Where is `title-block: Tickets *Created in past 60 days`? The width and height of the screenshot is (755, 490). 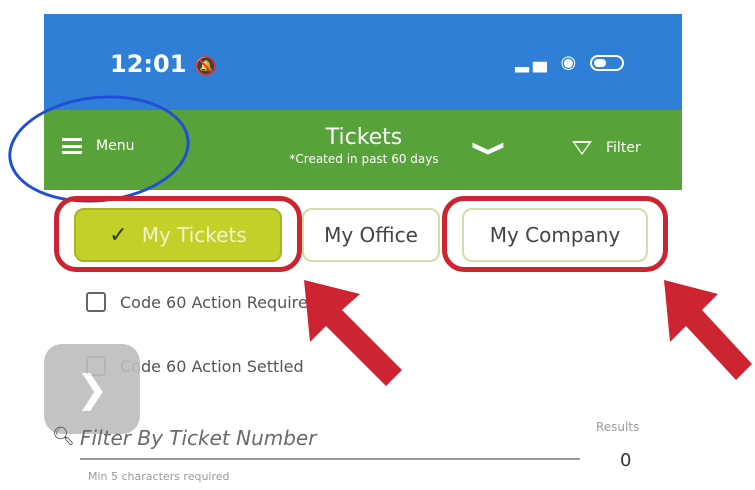
title-block: Tickets *Created in past 60 days is located at coordinates (364, 146).